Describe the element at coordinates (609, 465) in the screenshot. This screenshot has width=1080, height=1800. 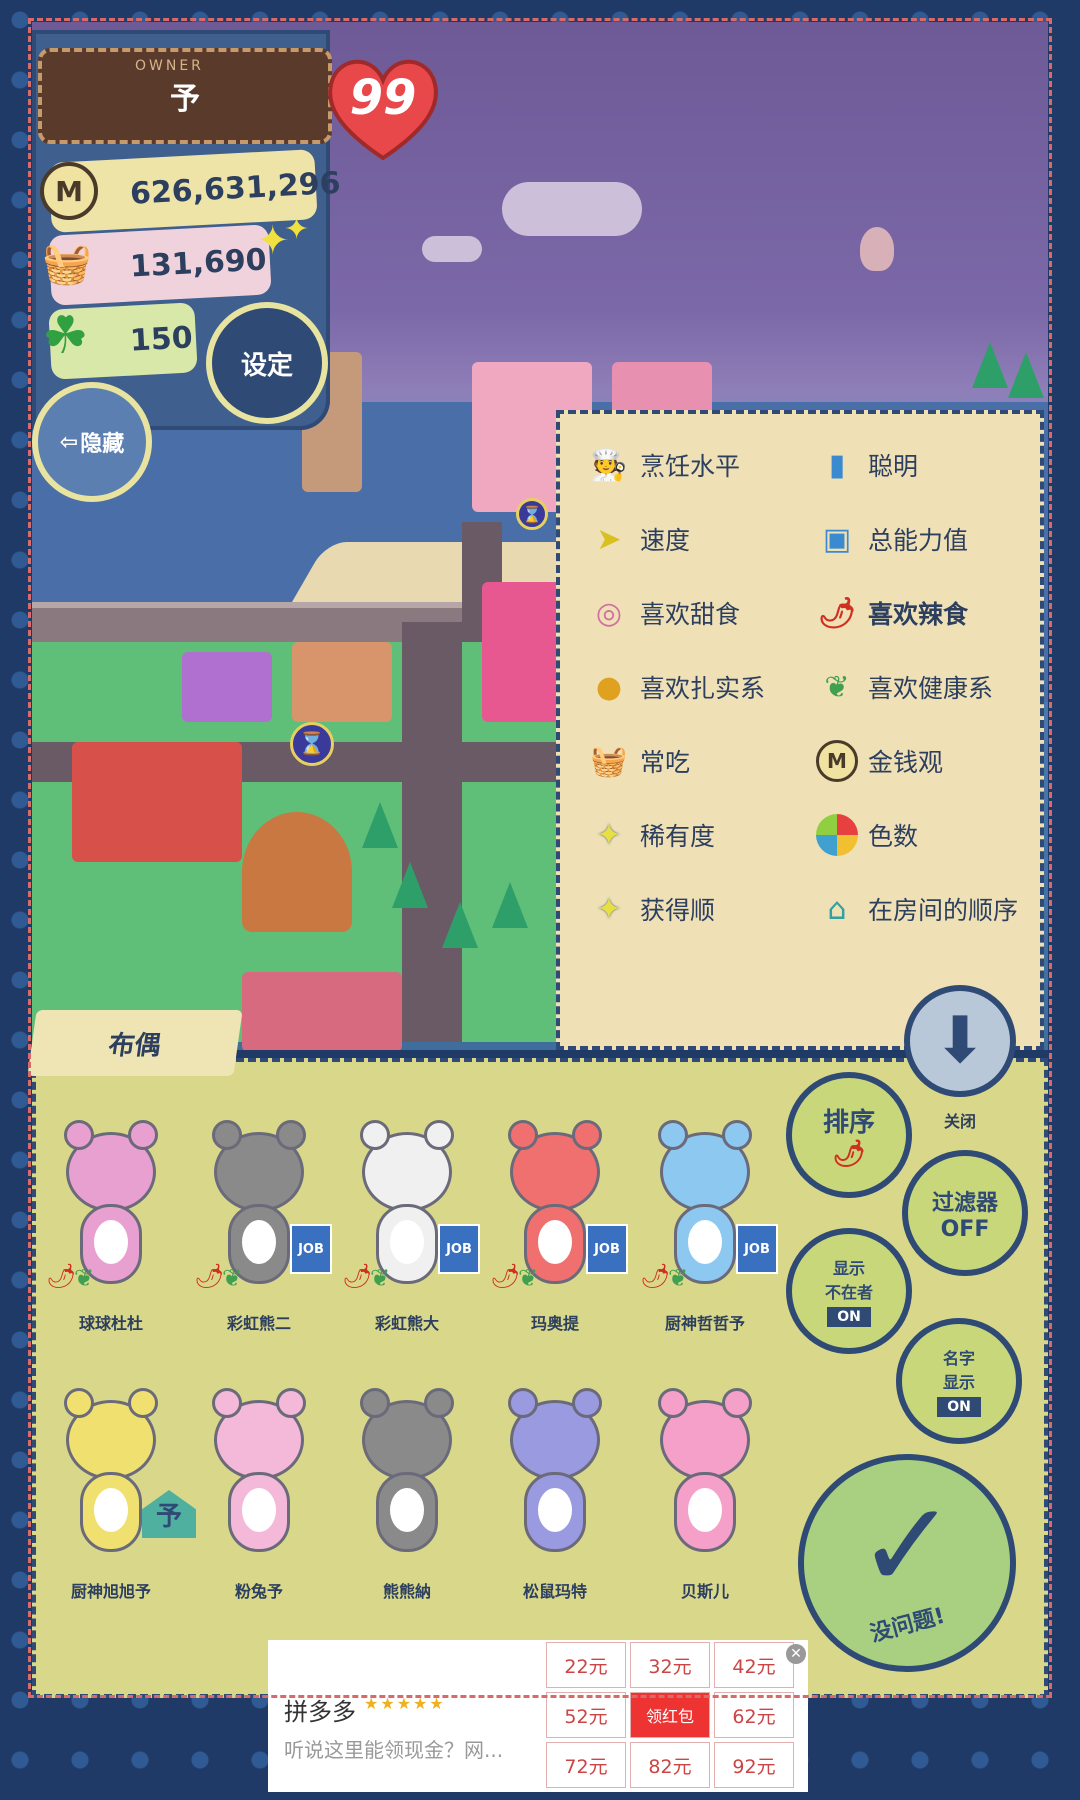
I see `chef-hat-icon: 🧑‍🍳` at that location.